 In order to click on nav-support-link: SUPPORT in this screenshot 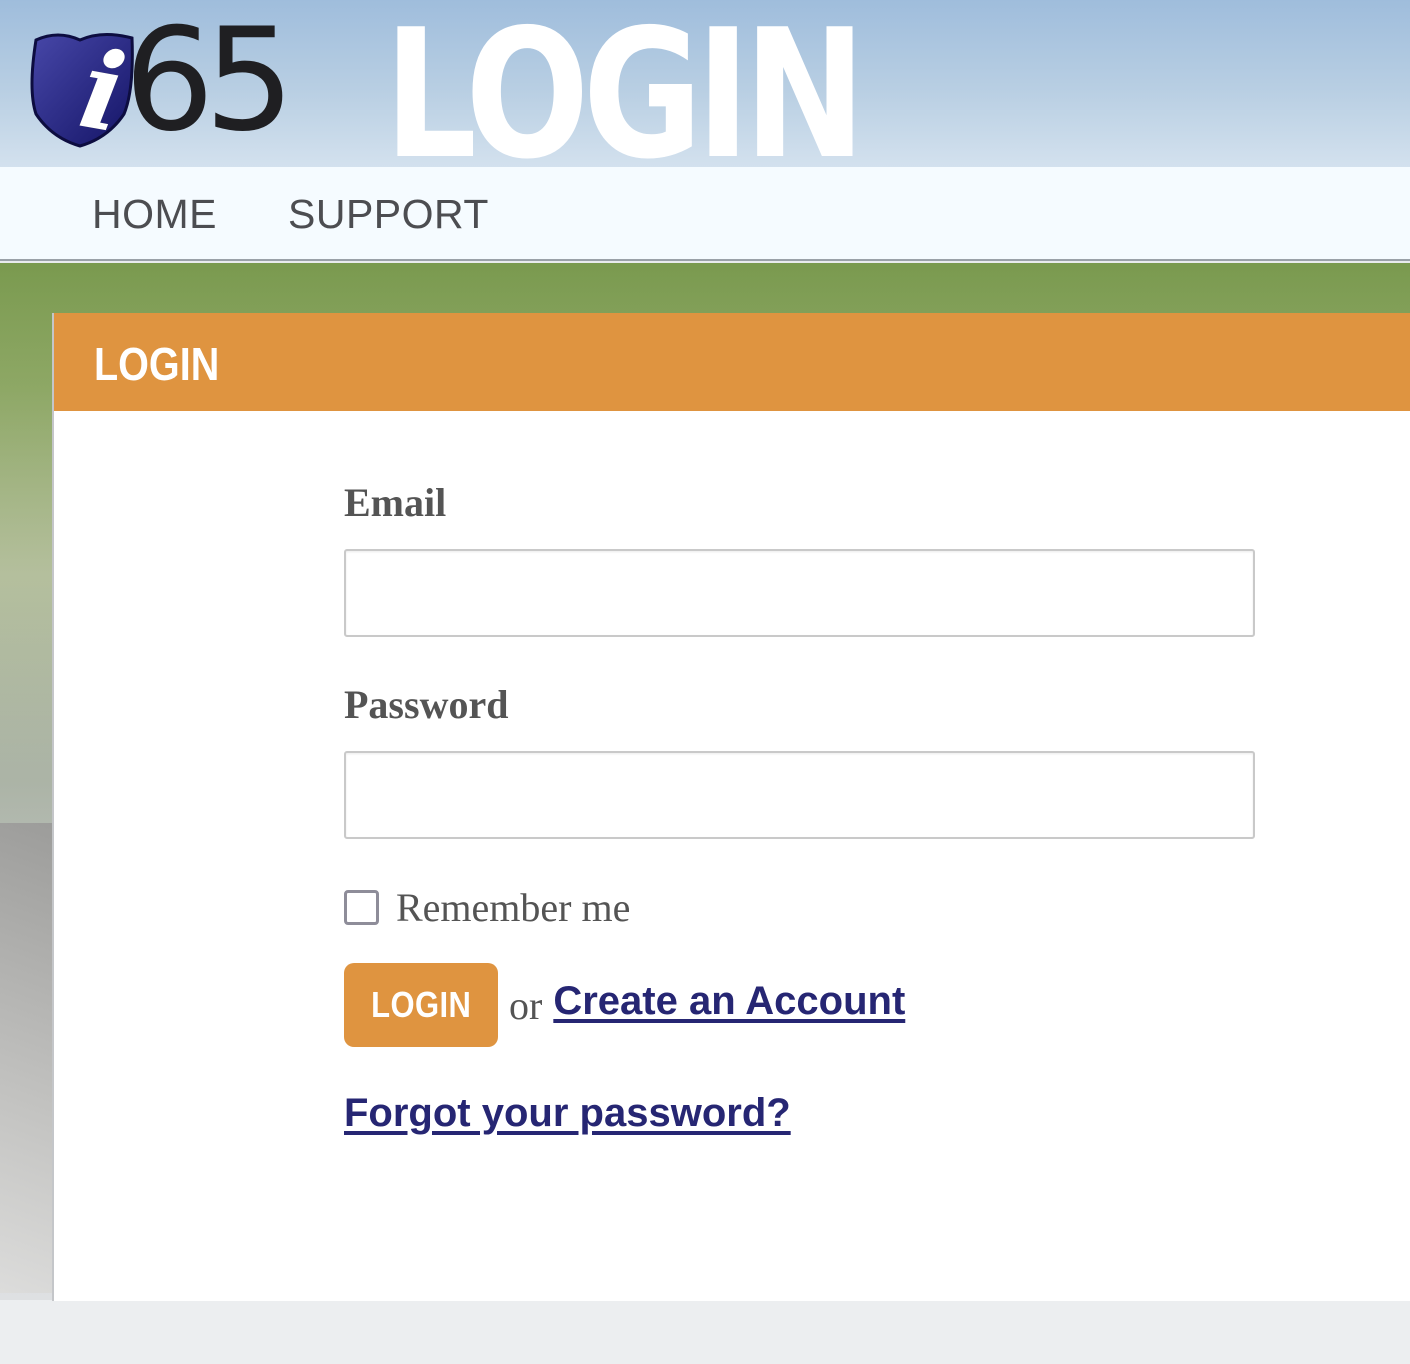, I will do `click(388, 214)`.